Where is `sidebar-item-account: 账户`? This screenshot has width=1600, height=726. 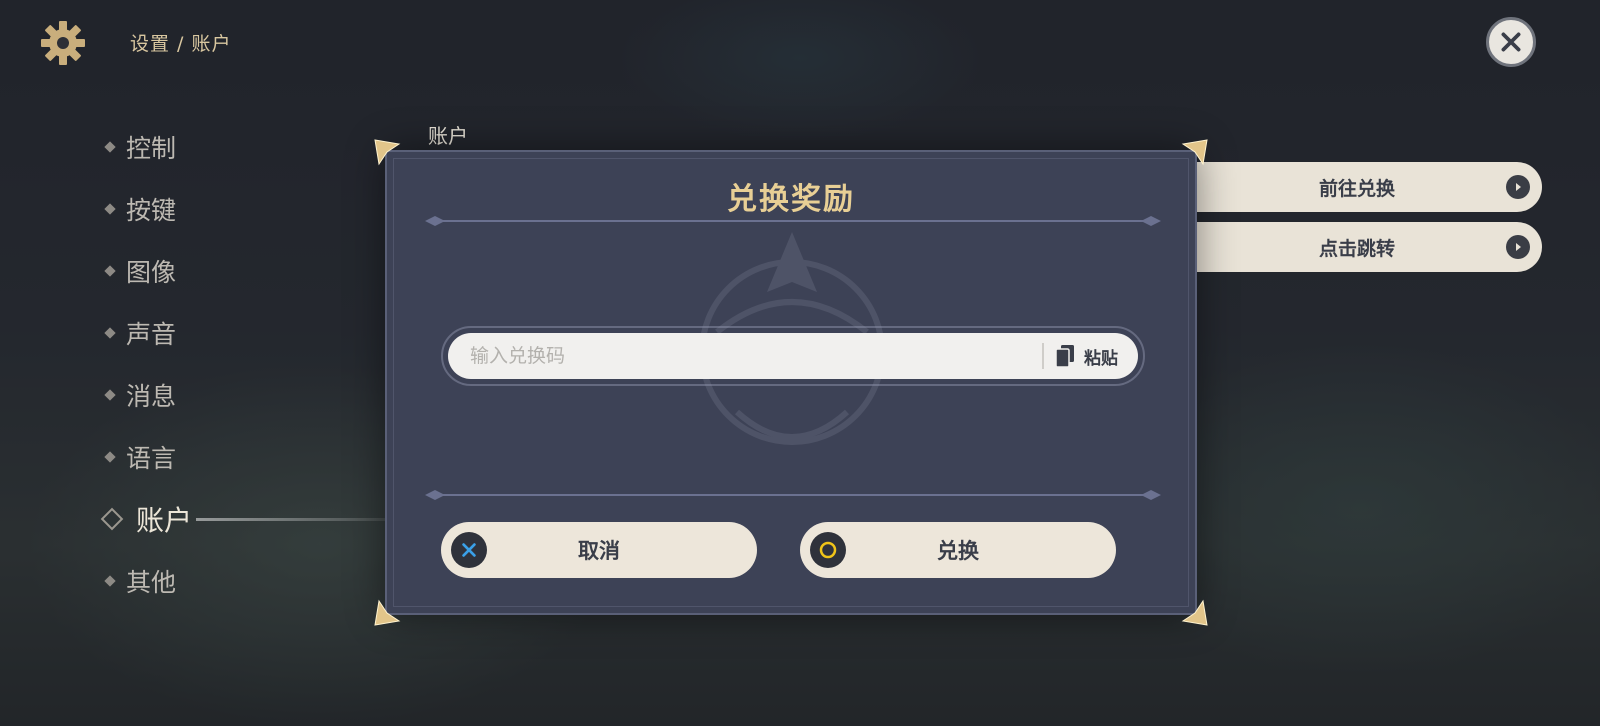 sidebar-item-account: 账户 is located at coordinates (263, 519).